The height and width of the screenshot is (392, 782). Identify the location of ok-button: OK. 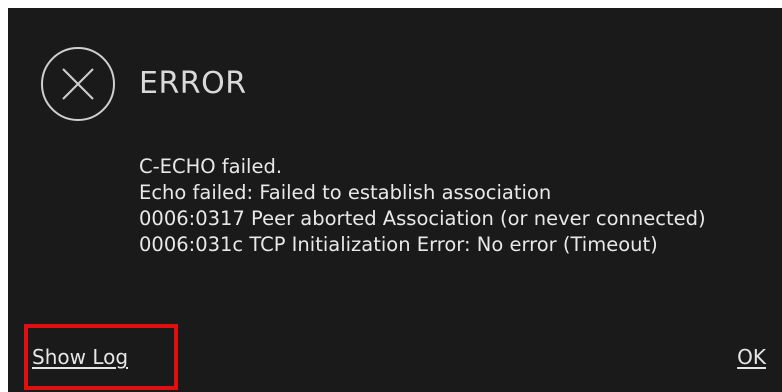
(751, 357).